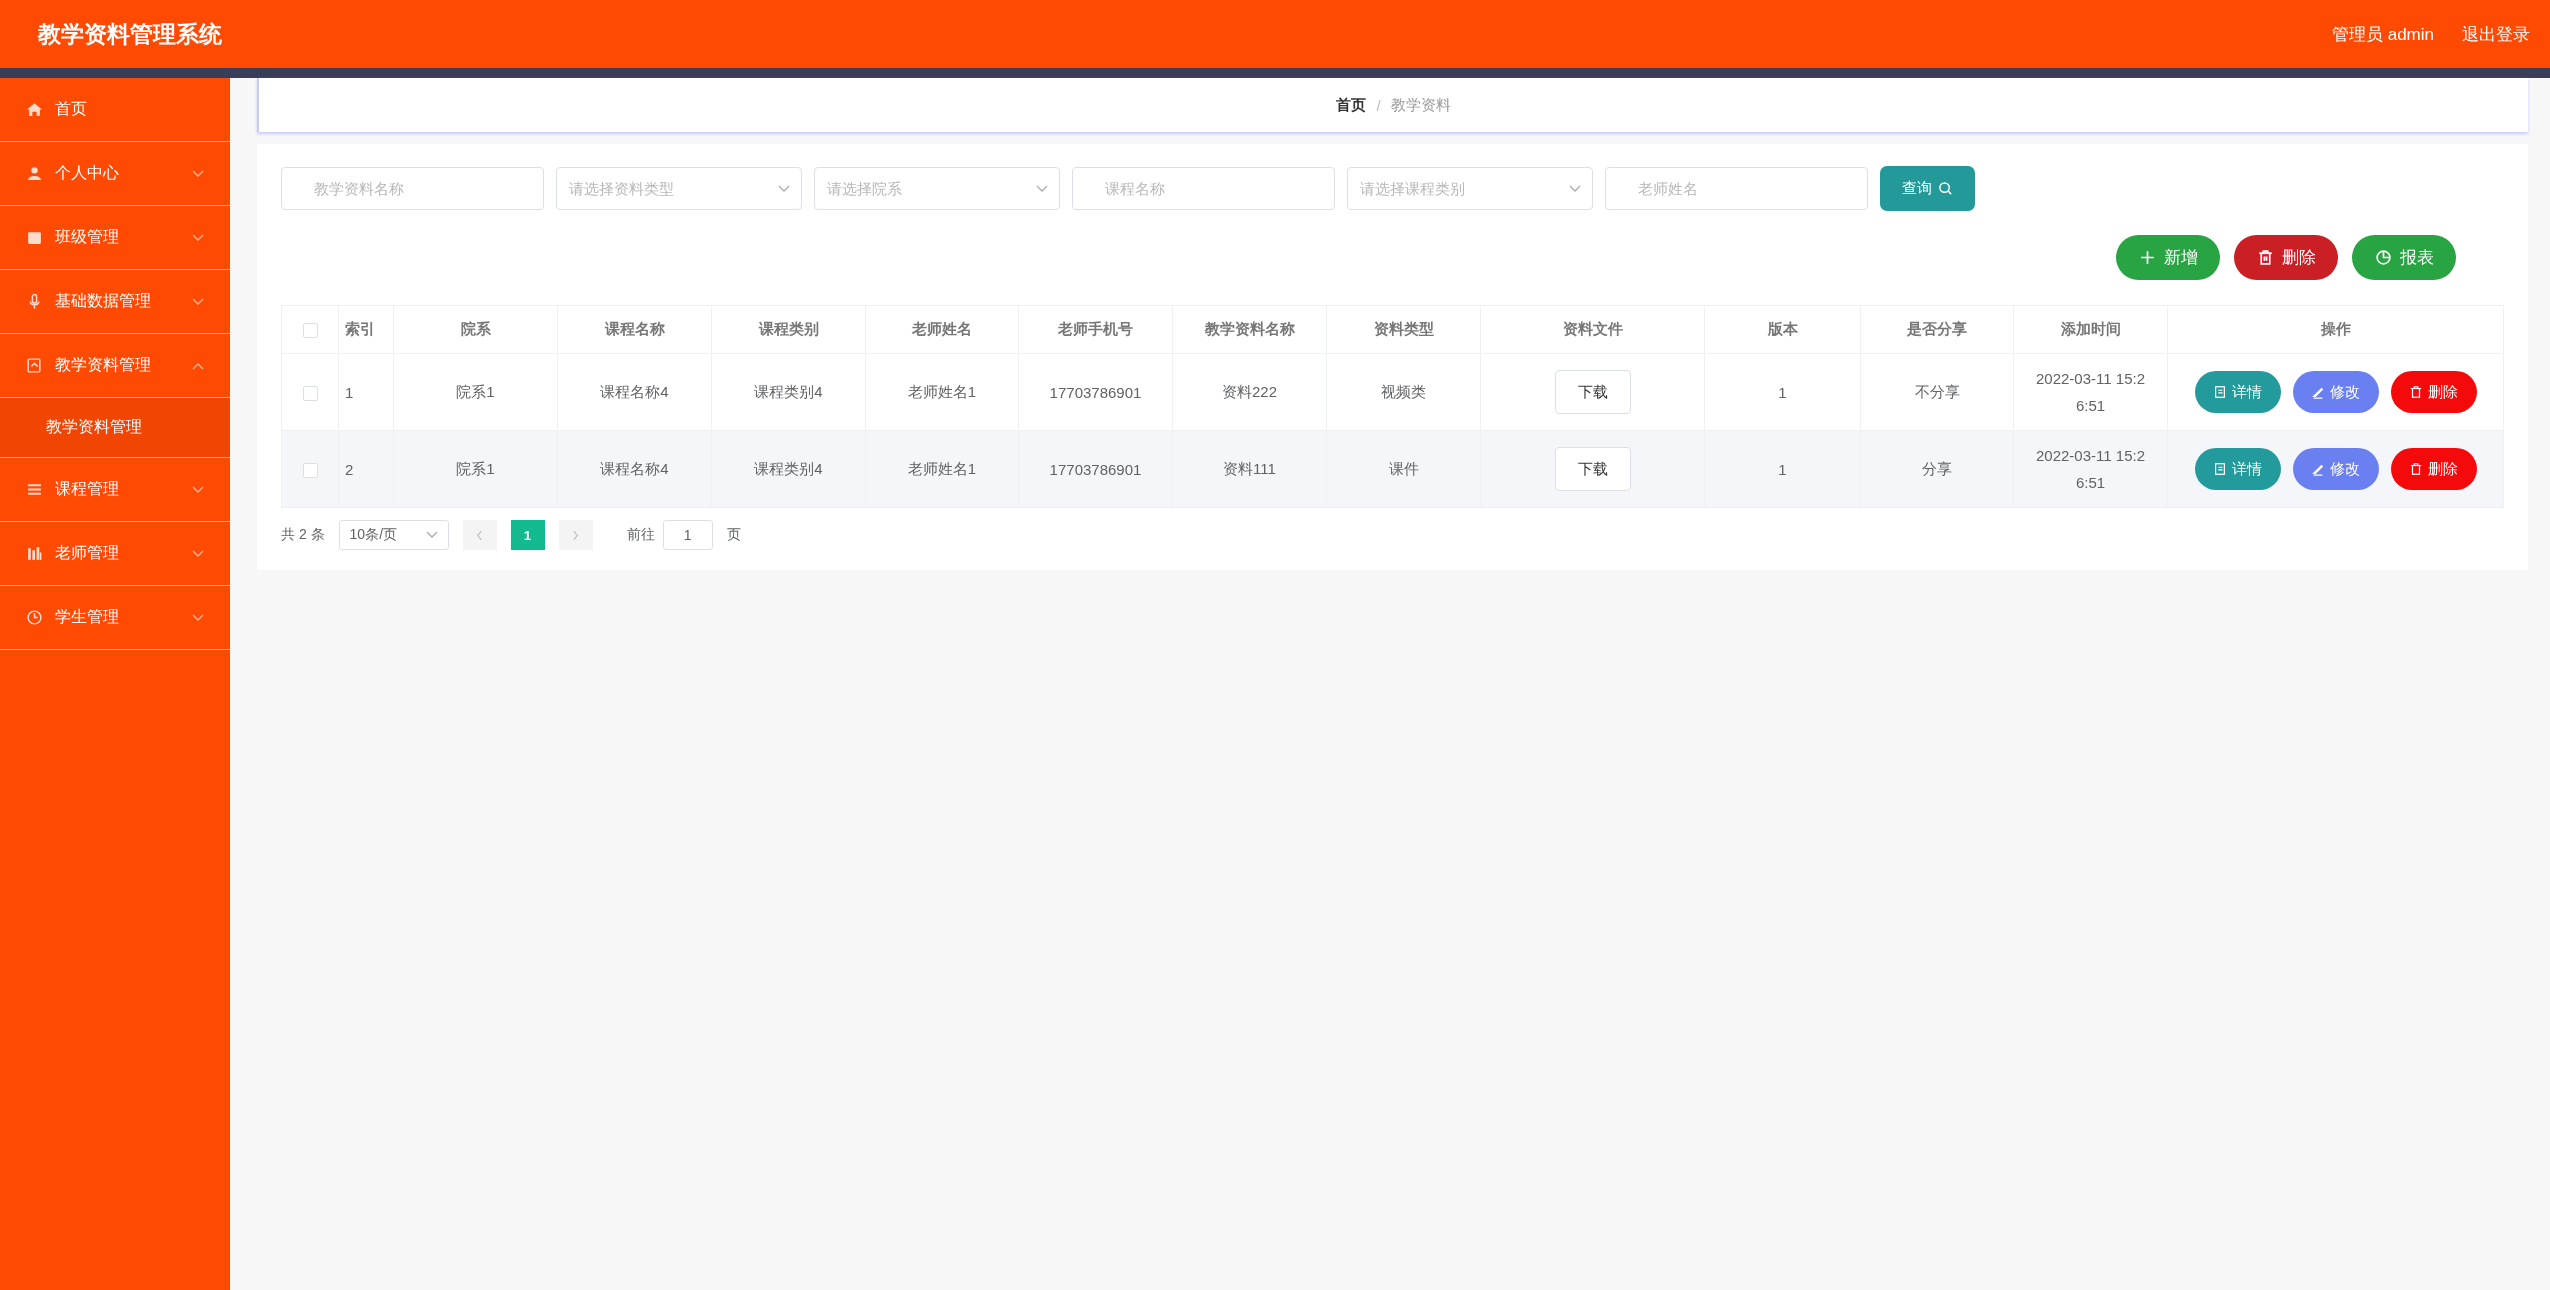 The image size is (2550, 1290). I want to click on pie-chart-icon, so click(2383, 257).